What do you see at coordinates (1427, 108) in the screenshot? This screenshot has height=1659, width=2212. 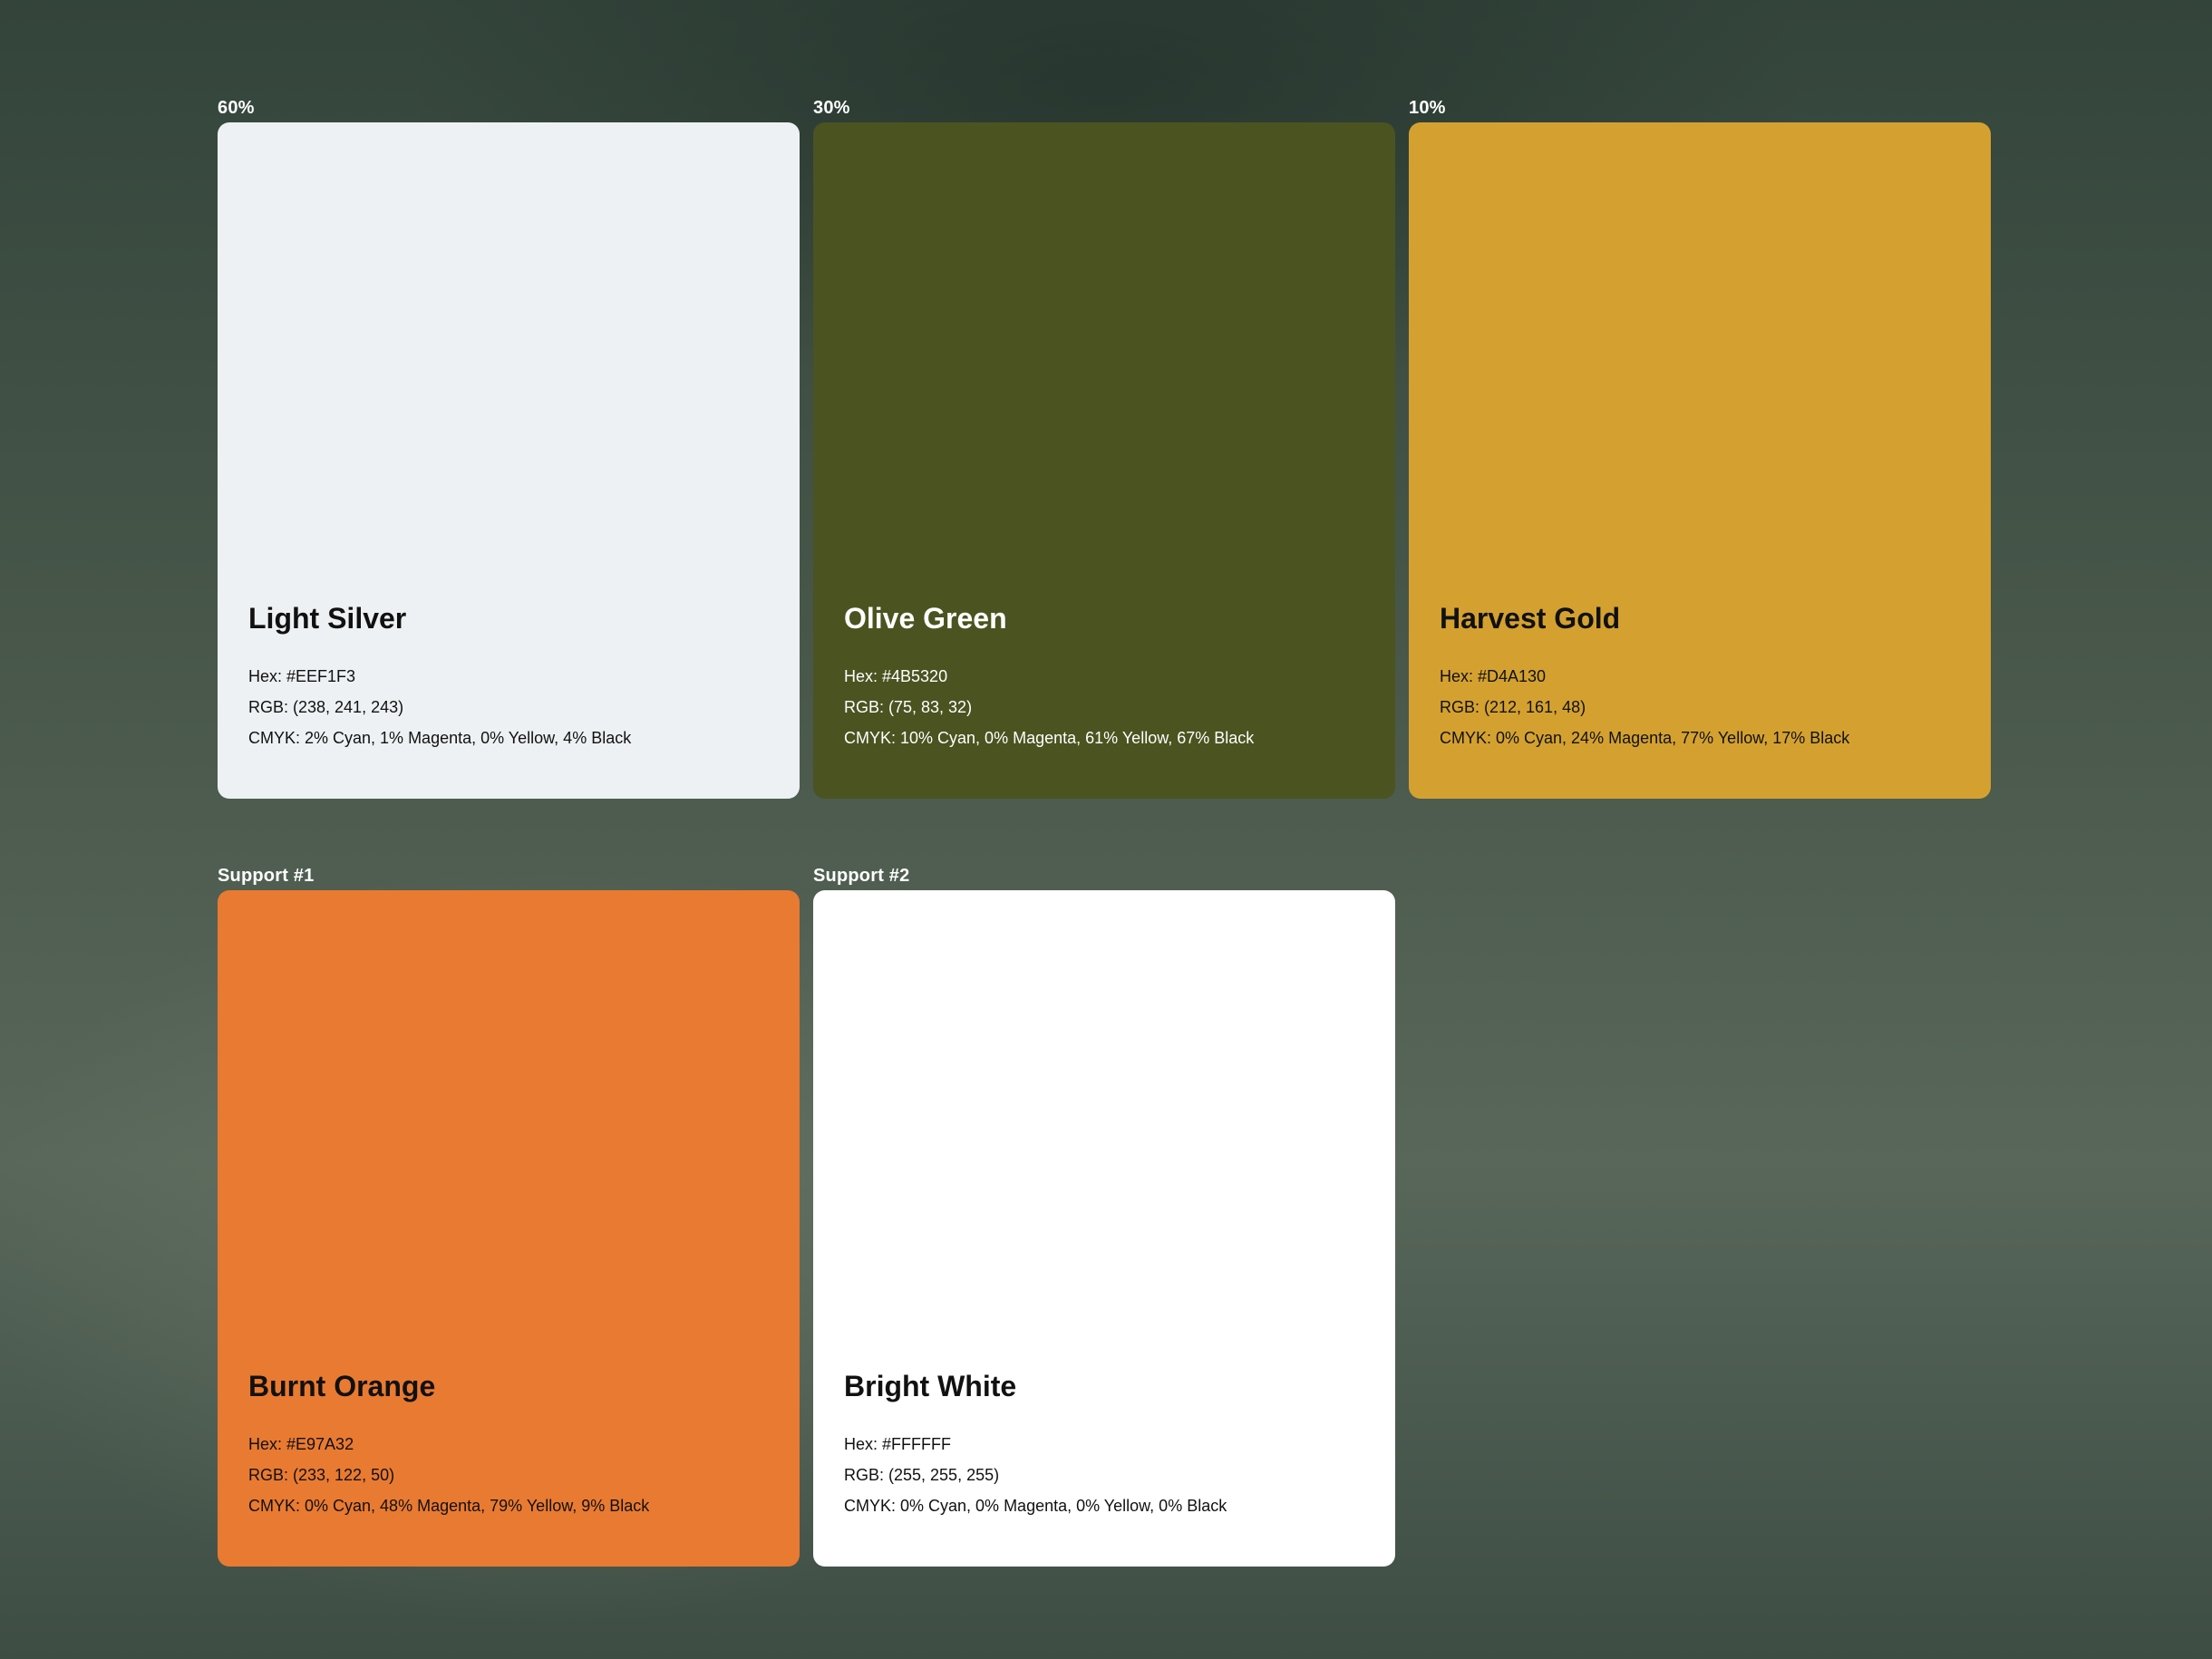 I see `swatch-usage-label: 10%` at bounding box center [1427, 108].